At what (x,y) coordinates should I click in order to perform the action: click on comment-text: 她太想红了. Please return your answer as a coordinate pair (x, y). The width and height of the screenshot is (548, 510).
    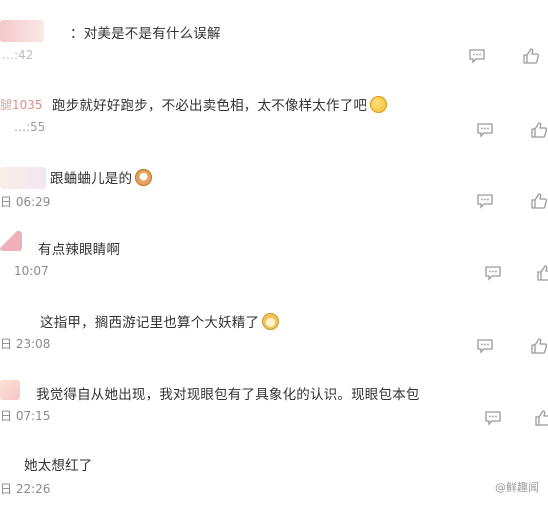
    Looking at the image, I should click on (58, 464).